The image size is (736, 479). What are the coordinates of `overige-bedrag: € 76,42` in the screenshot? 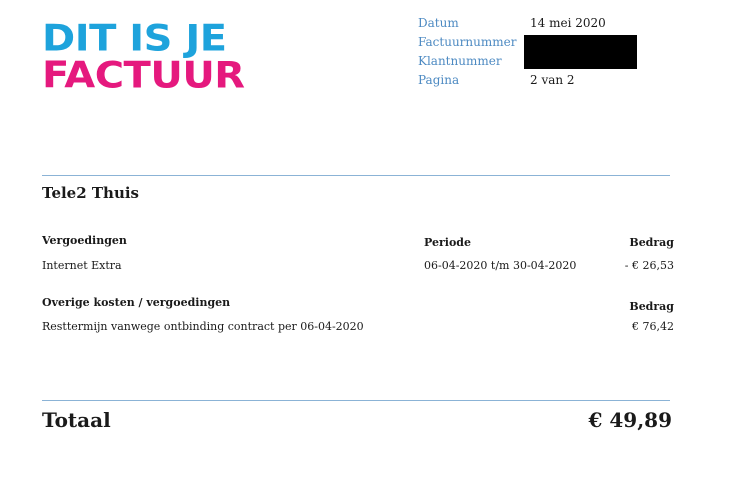 It's located at (653, 326).